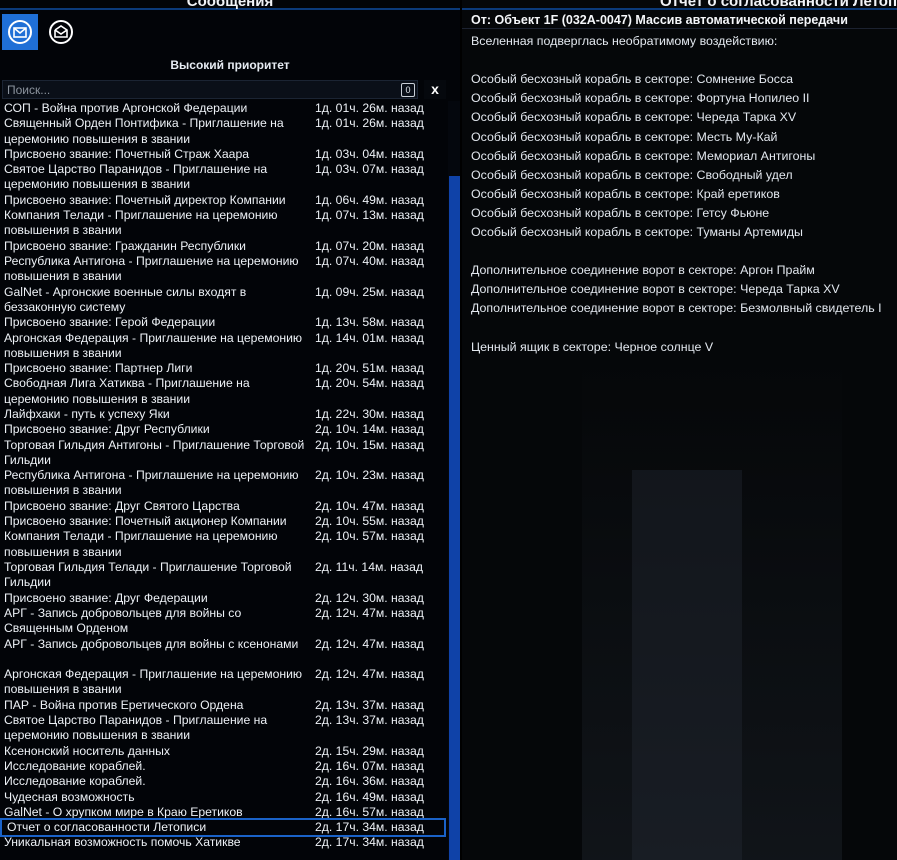 The image size is (897, 860). I want to click on message-title: Исследование кораблей., so click(75, 781).